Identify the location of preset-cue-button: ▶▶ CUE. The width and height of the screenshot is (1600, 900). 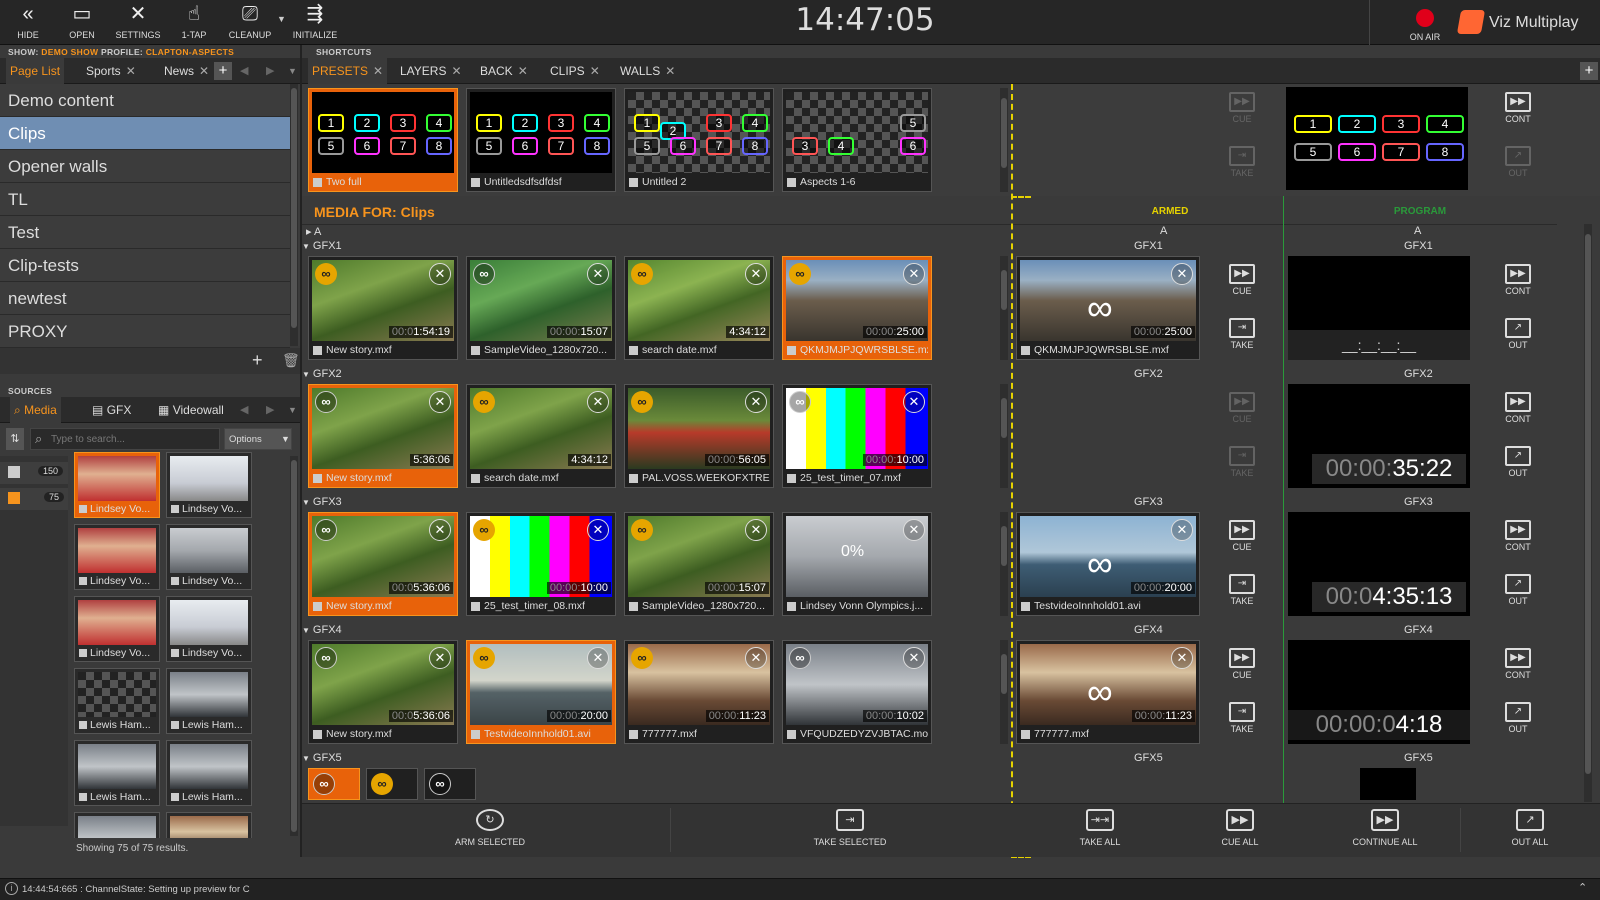
(1242, 108).